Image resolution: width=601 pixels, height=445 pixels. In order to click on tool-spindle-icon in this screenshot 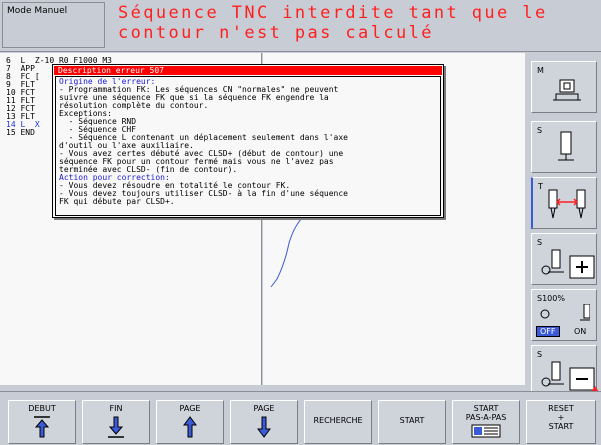, I will do `click(566, 146)`.